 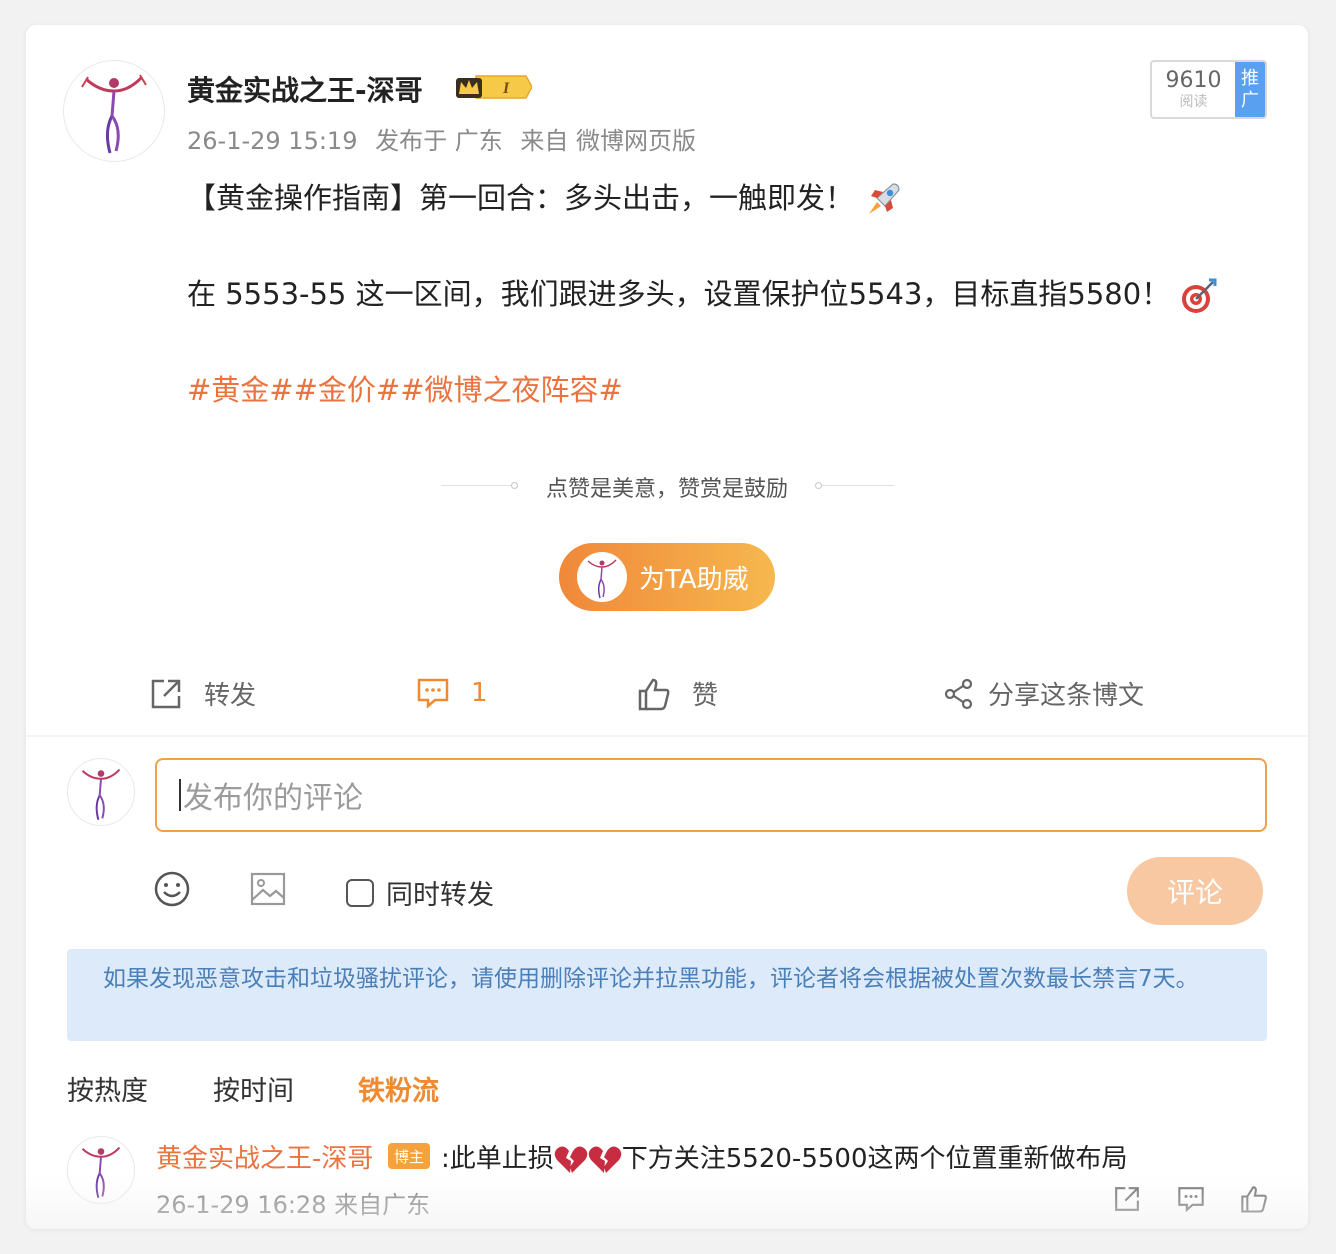 I want to click on also-repost-label: 同时转发, so click(x=440, y=895).